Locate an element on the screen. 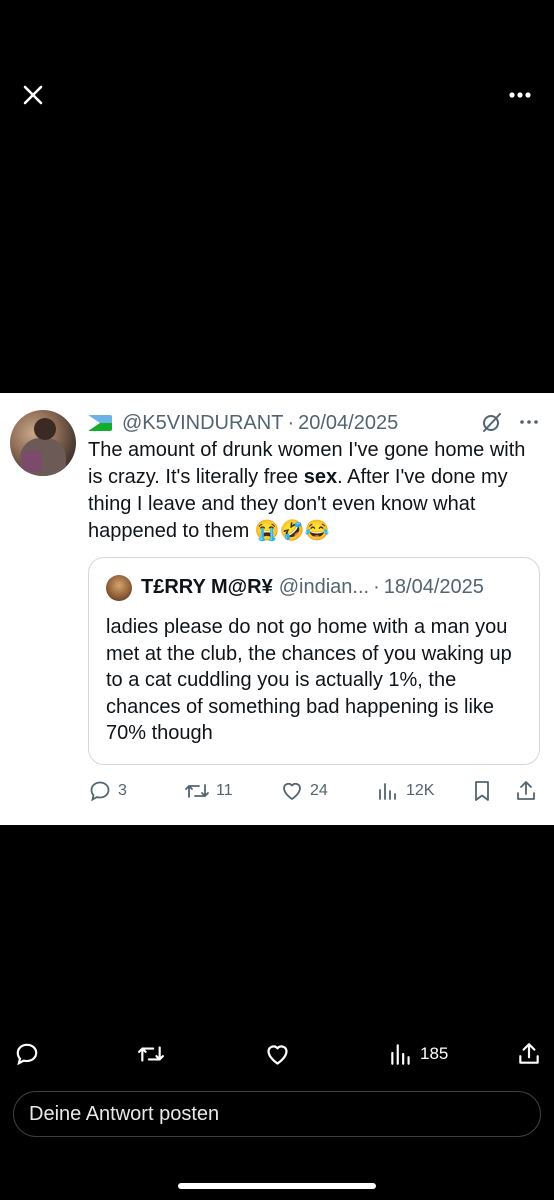 This screenshot has width=554, height=1200. avatar is located at coordinates (43, 443).